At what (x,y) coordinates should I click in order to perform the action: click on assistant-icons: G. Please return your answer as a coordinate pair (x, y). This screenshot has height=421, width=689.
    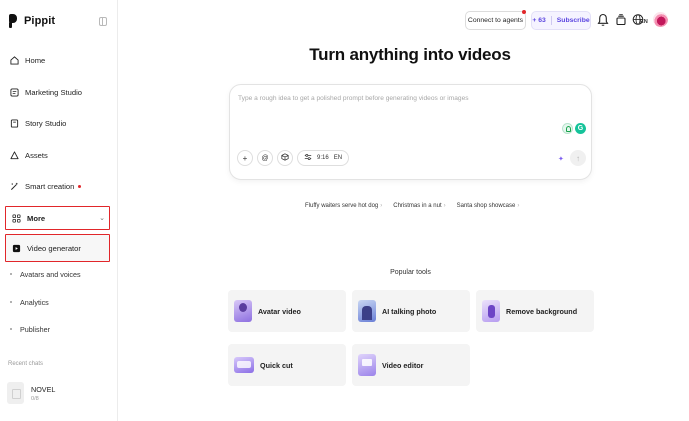
    Looking at the image, I should click on (574, 128).